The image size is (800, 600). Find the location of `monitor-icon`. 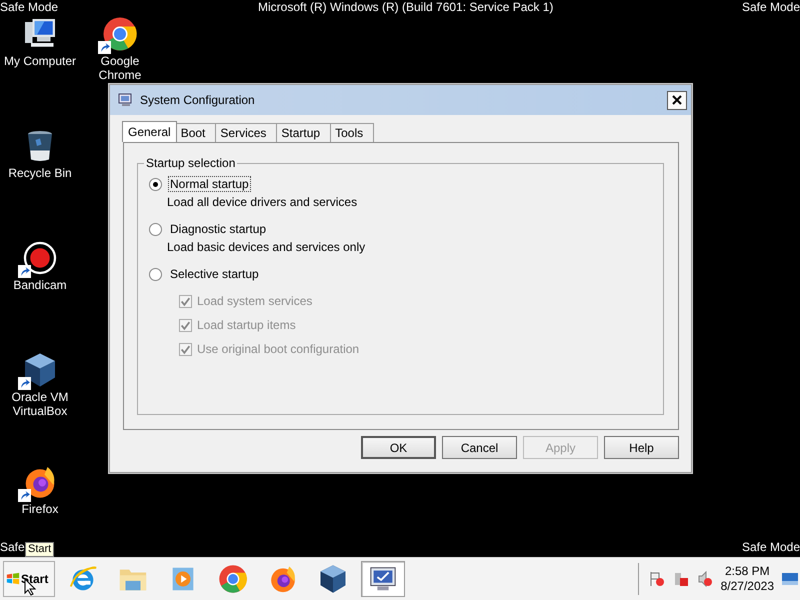

monitor-icon is located at coordinates (126, 100).